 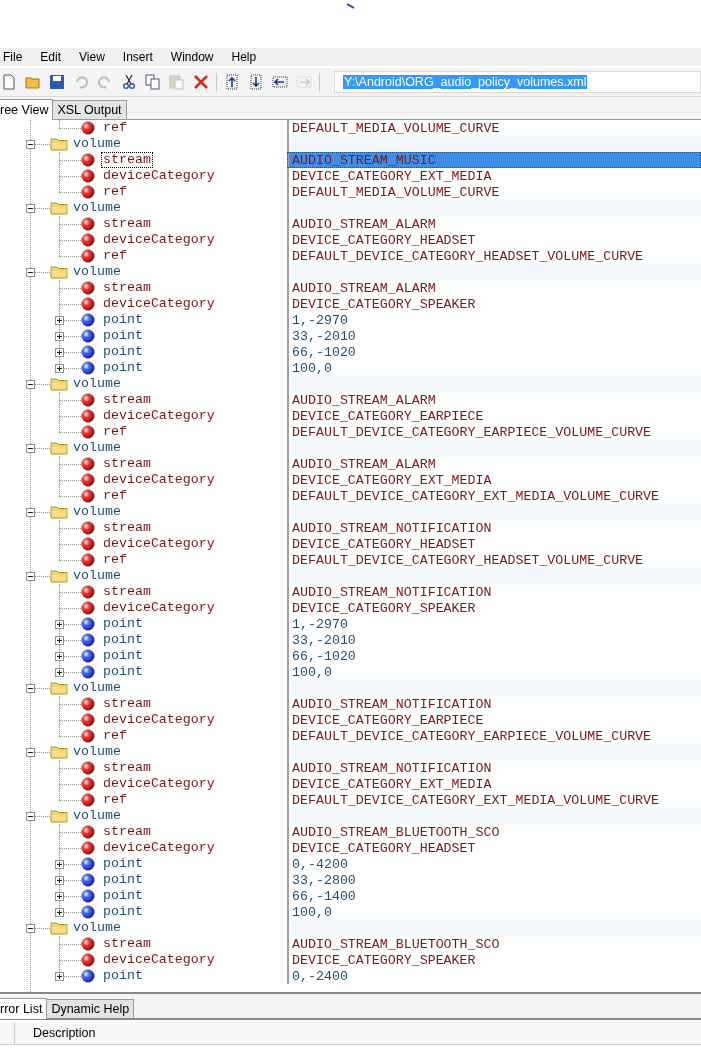 What do you see at coordinates (54, 57) in the screenshot?
I see `menu-item: Edit` at bounding box center [54, 57].